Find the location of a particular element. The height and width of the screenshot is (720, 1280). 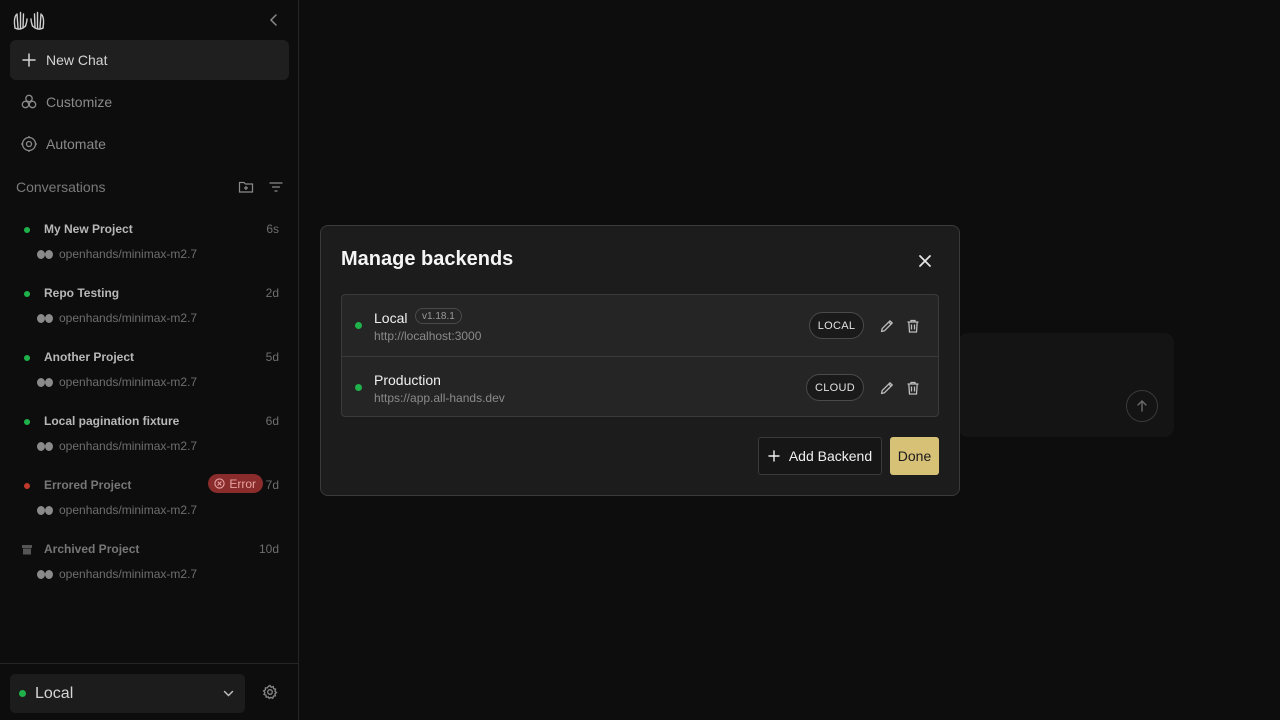

send-button is located at coordinates (1142, 406).